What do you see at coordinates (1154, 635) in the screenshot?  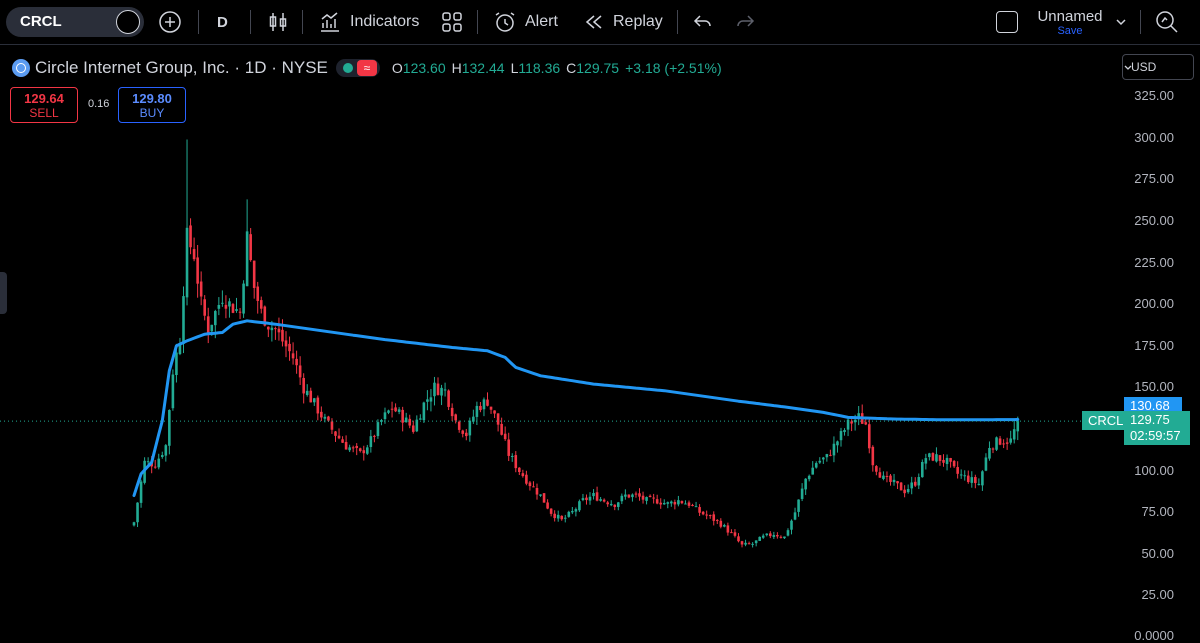 I see `y-tick-label: 0.0000` at bounding box center [1154, 635].